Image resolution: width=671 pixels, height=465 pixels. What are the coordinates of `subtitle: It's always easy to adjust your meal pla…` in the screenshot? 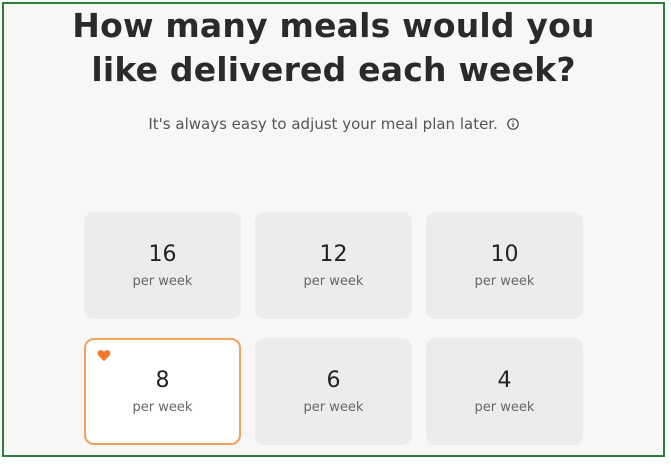 It's located at (333, 124).